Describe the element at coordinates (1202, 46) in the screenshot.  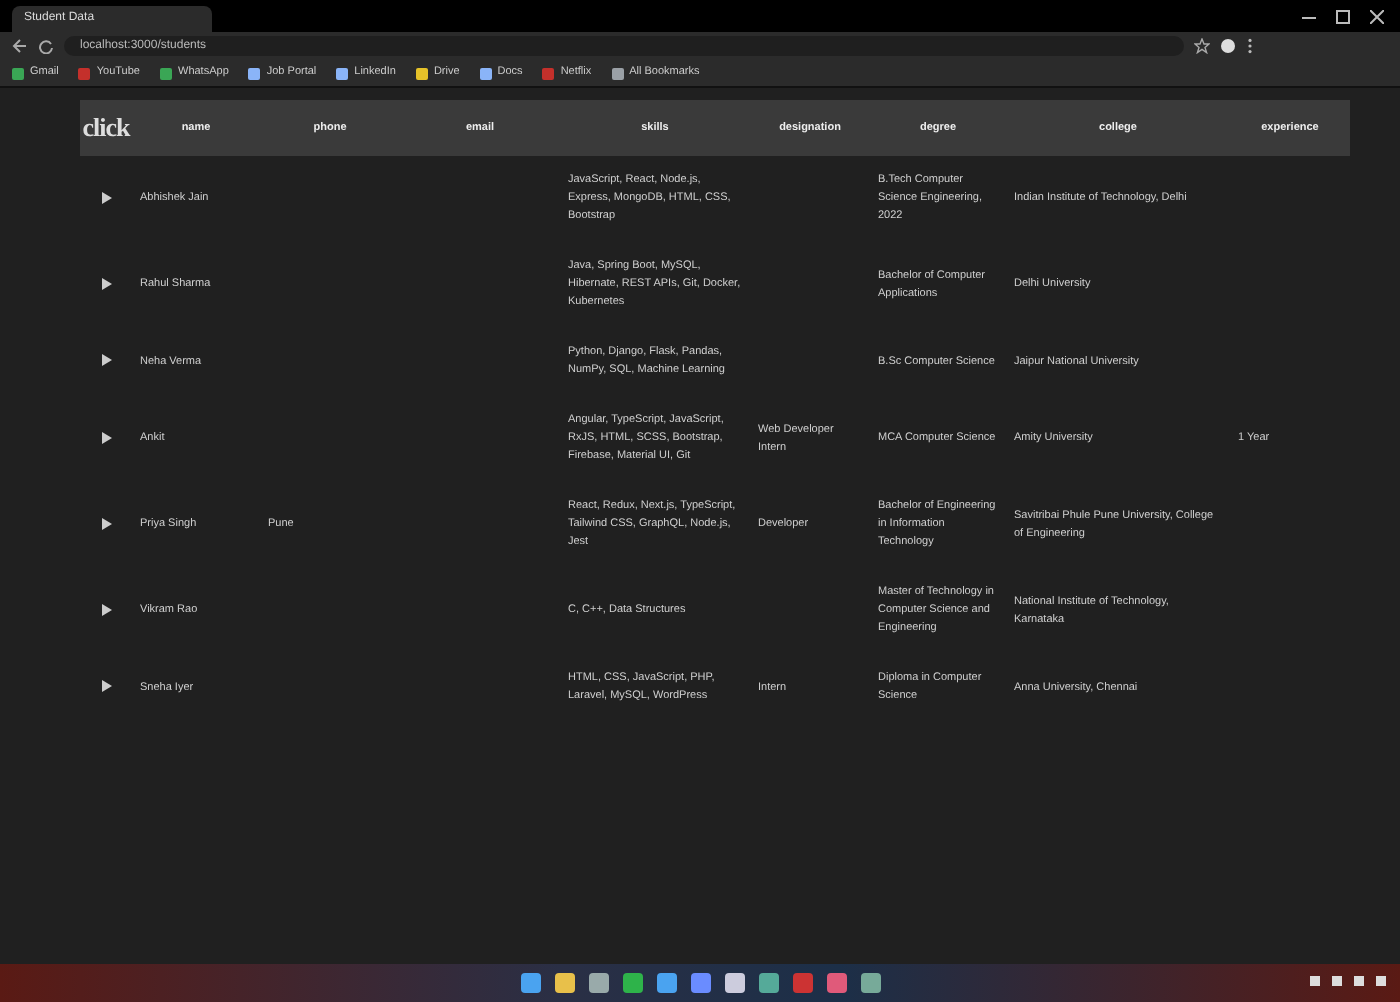
I see `star-icon` at that location.